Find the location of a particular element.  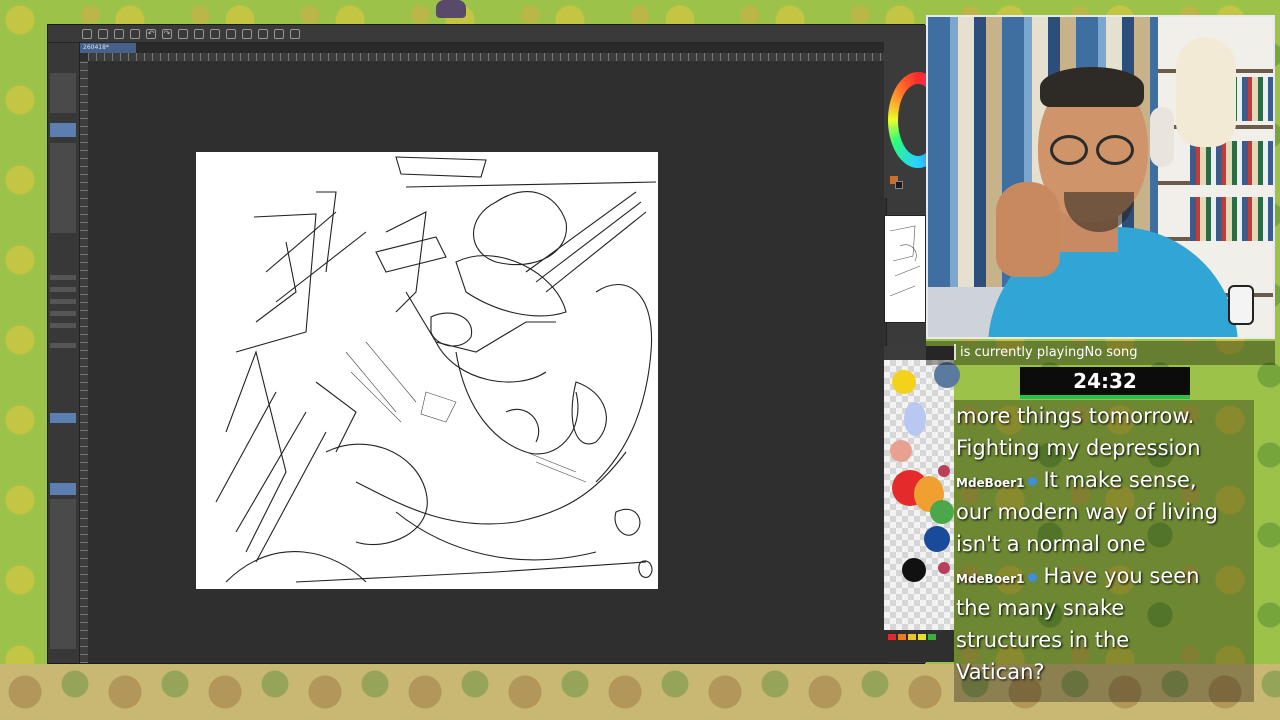

palette-swatch-bar is located at coordinates (919, 646).